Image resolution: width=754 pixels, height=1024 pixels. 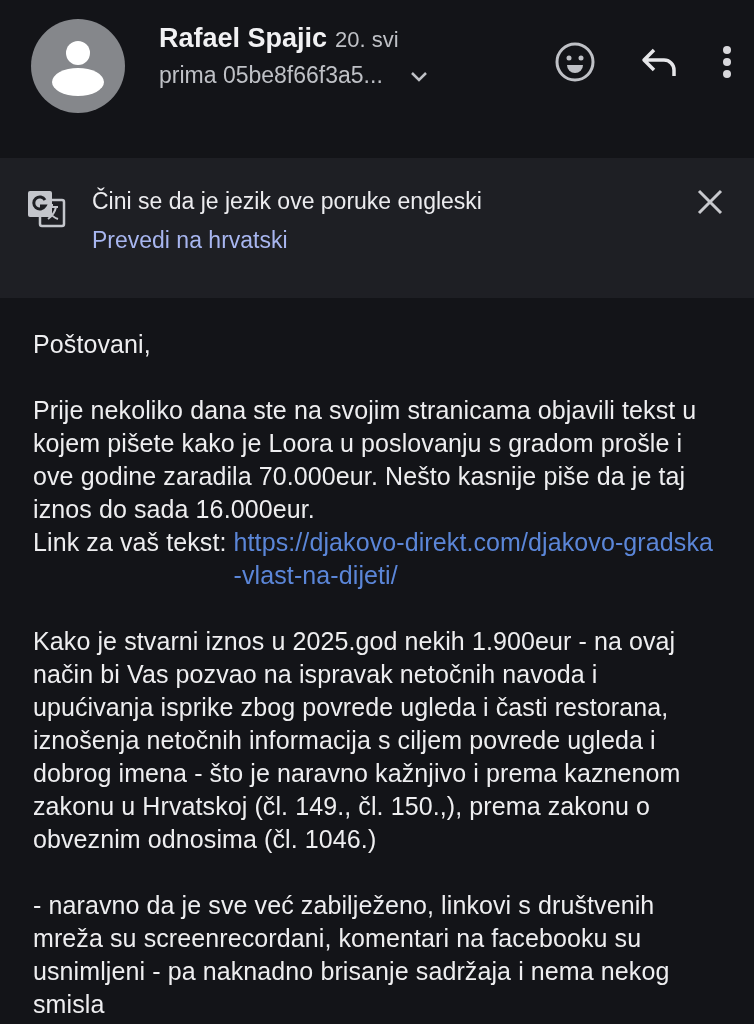 What do you see at coordinates (190, 240) in the screenshot?
I see `translate-link: Prevedi na hrvatski` at bounding box center [190, 240].